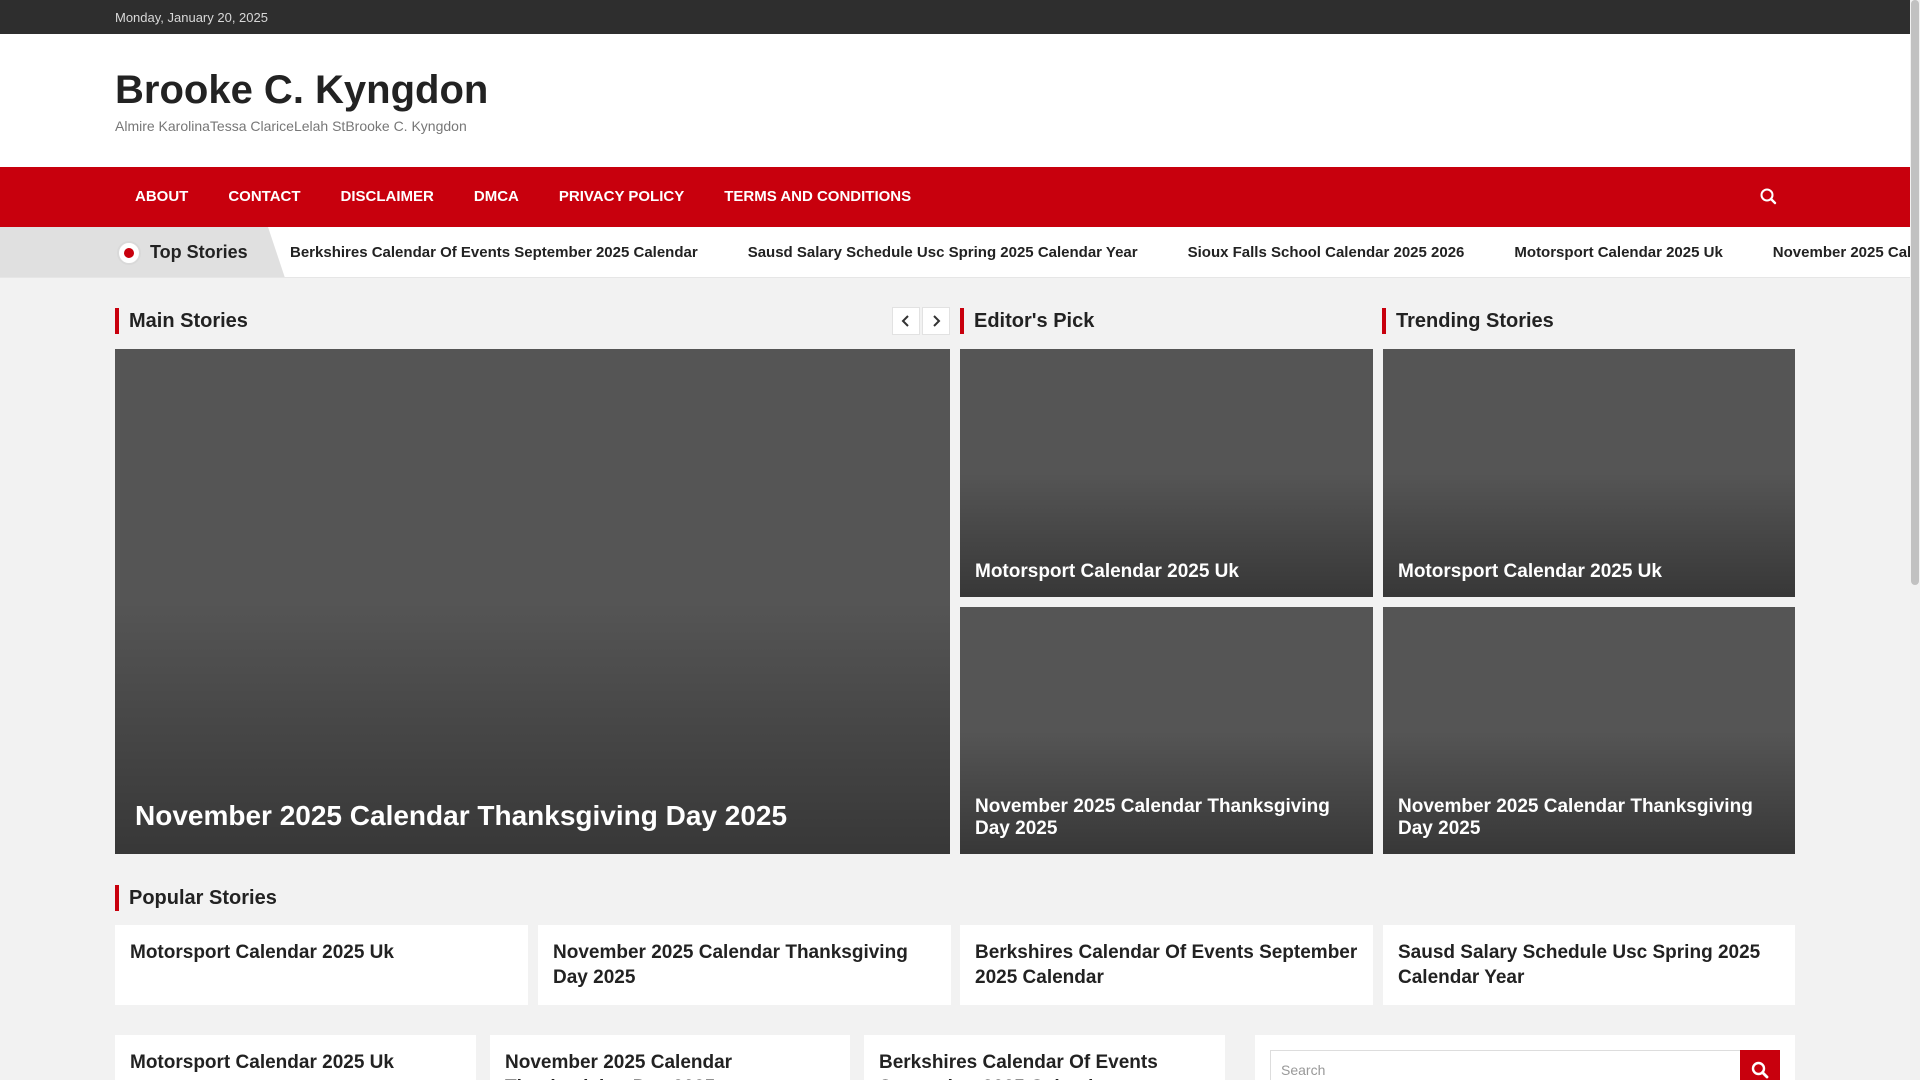 The height and width of the screenshot is (1080, 1920). What do you see at coordinates (621, 197) in the screenshot?
I see `nav-item-privacy-policy: PRIVACY POLICY` at bounding box center [621, 197].